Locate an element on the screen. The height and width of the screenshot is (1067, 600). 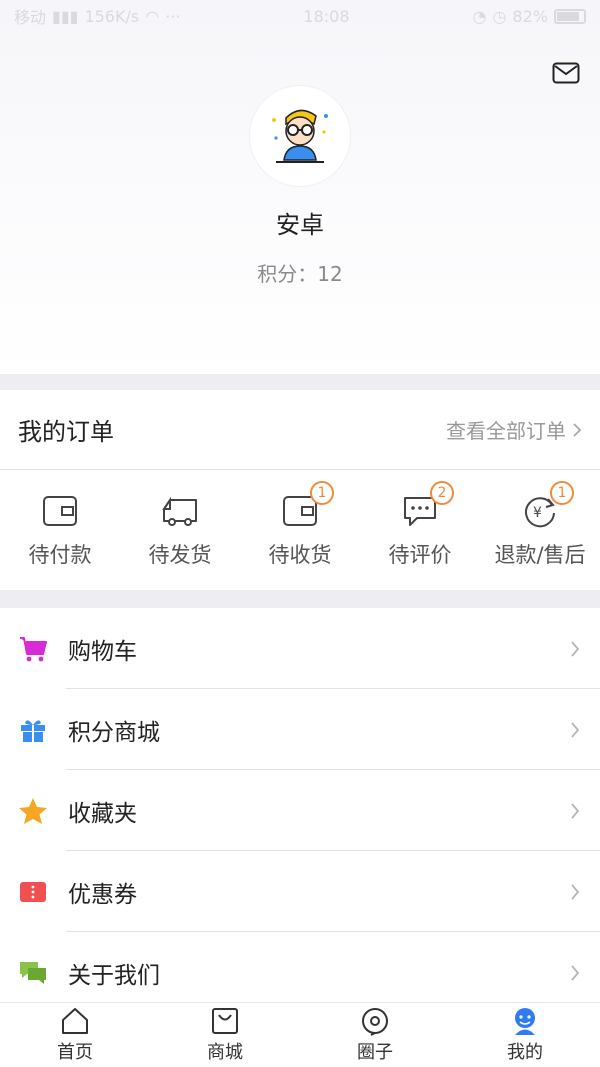
tab-circle: 圈子 is located at coordinates (375, 1035).